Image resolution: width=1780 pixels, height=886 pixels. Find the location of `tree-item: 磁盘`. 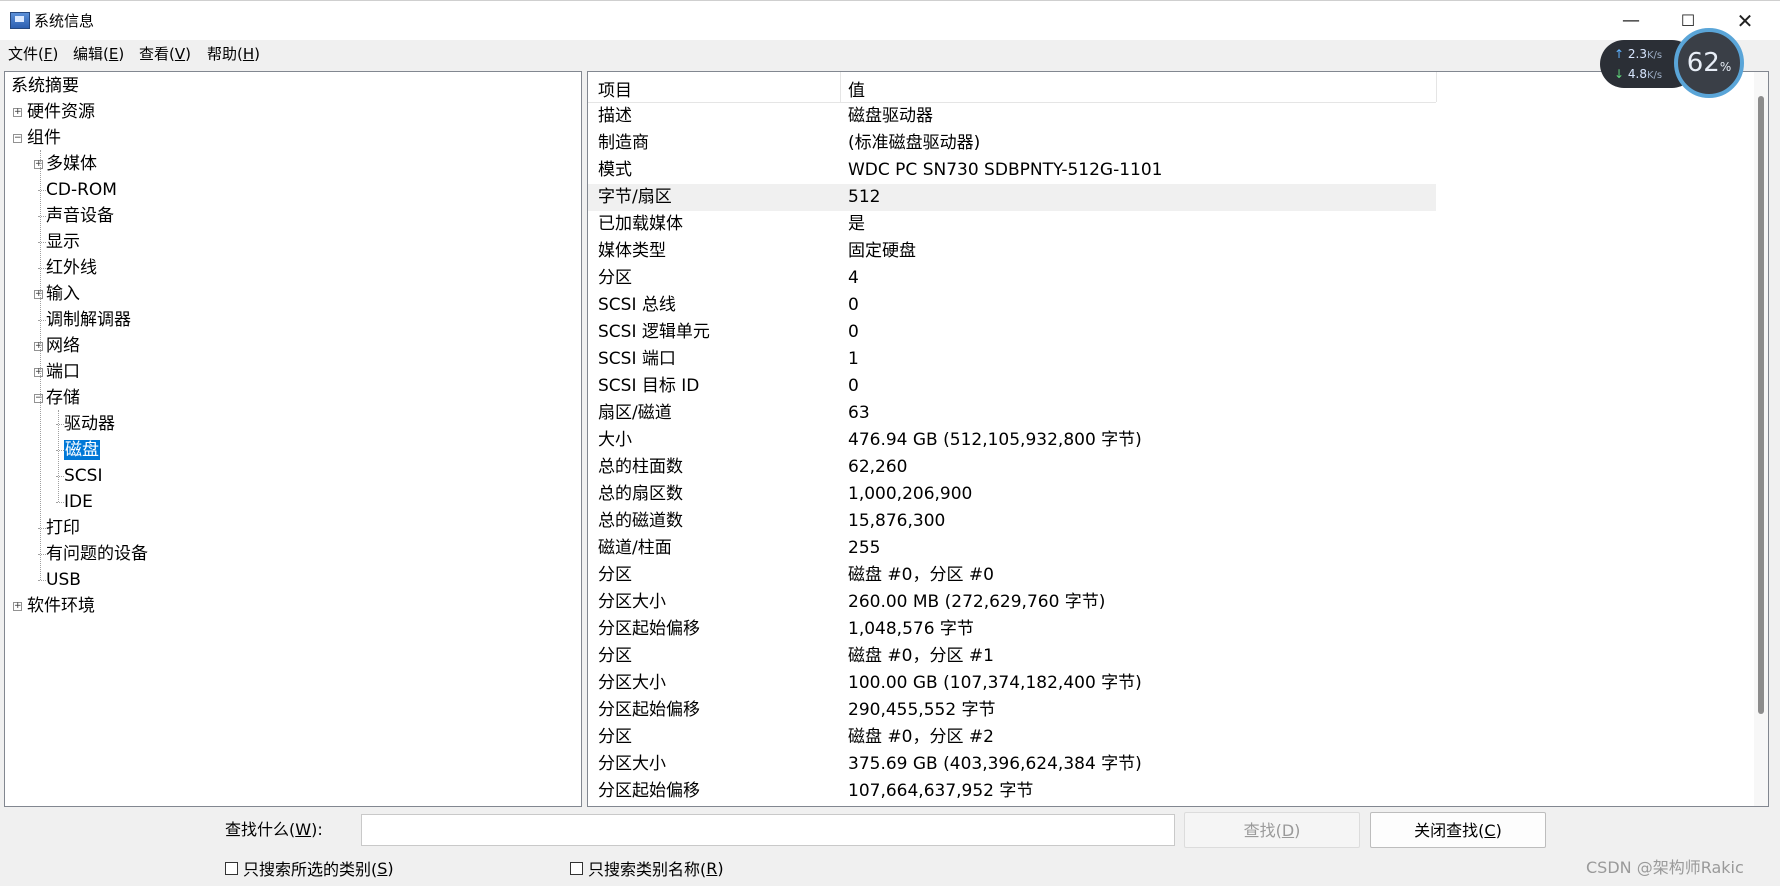

tree-item: 磁盘 is located at coordinates (82, 450).